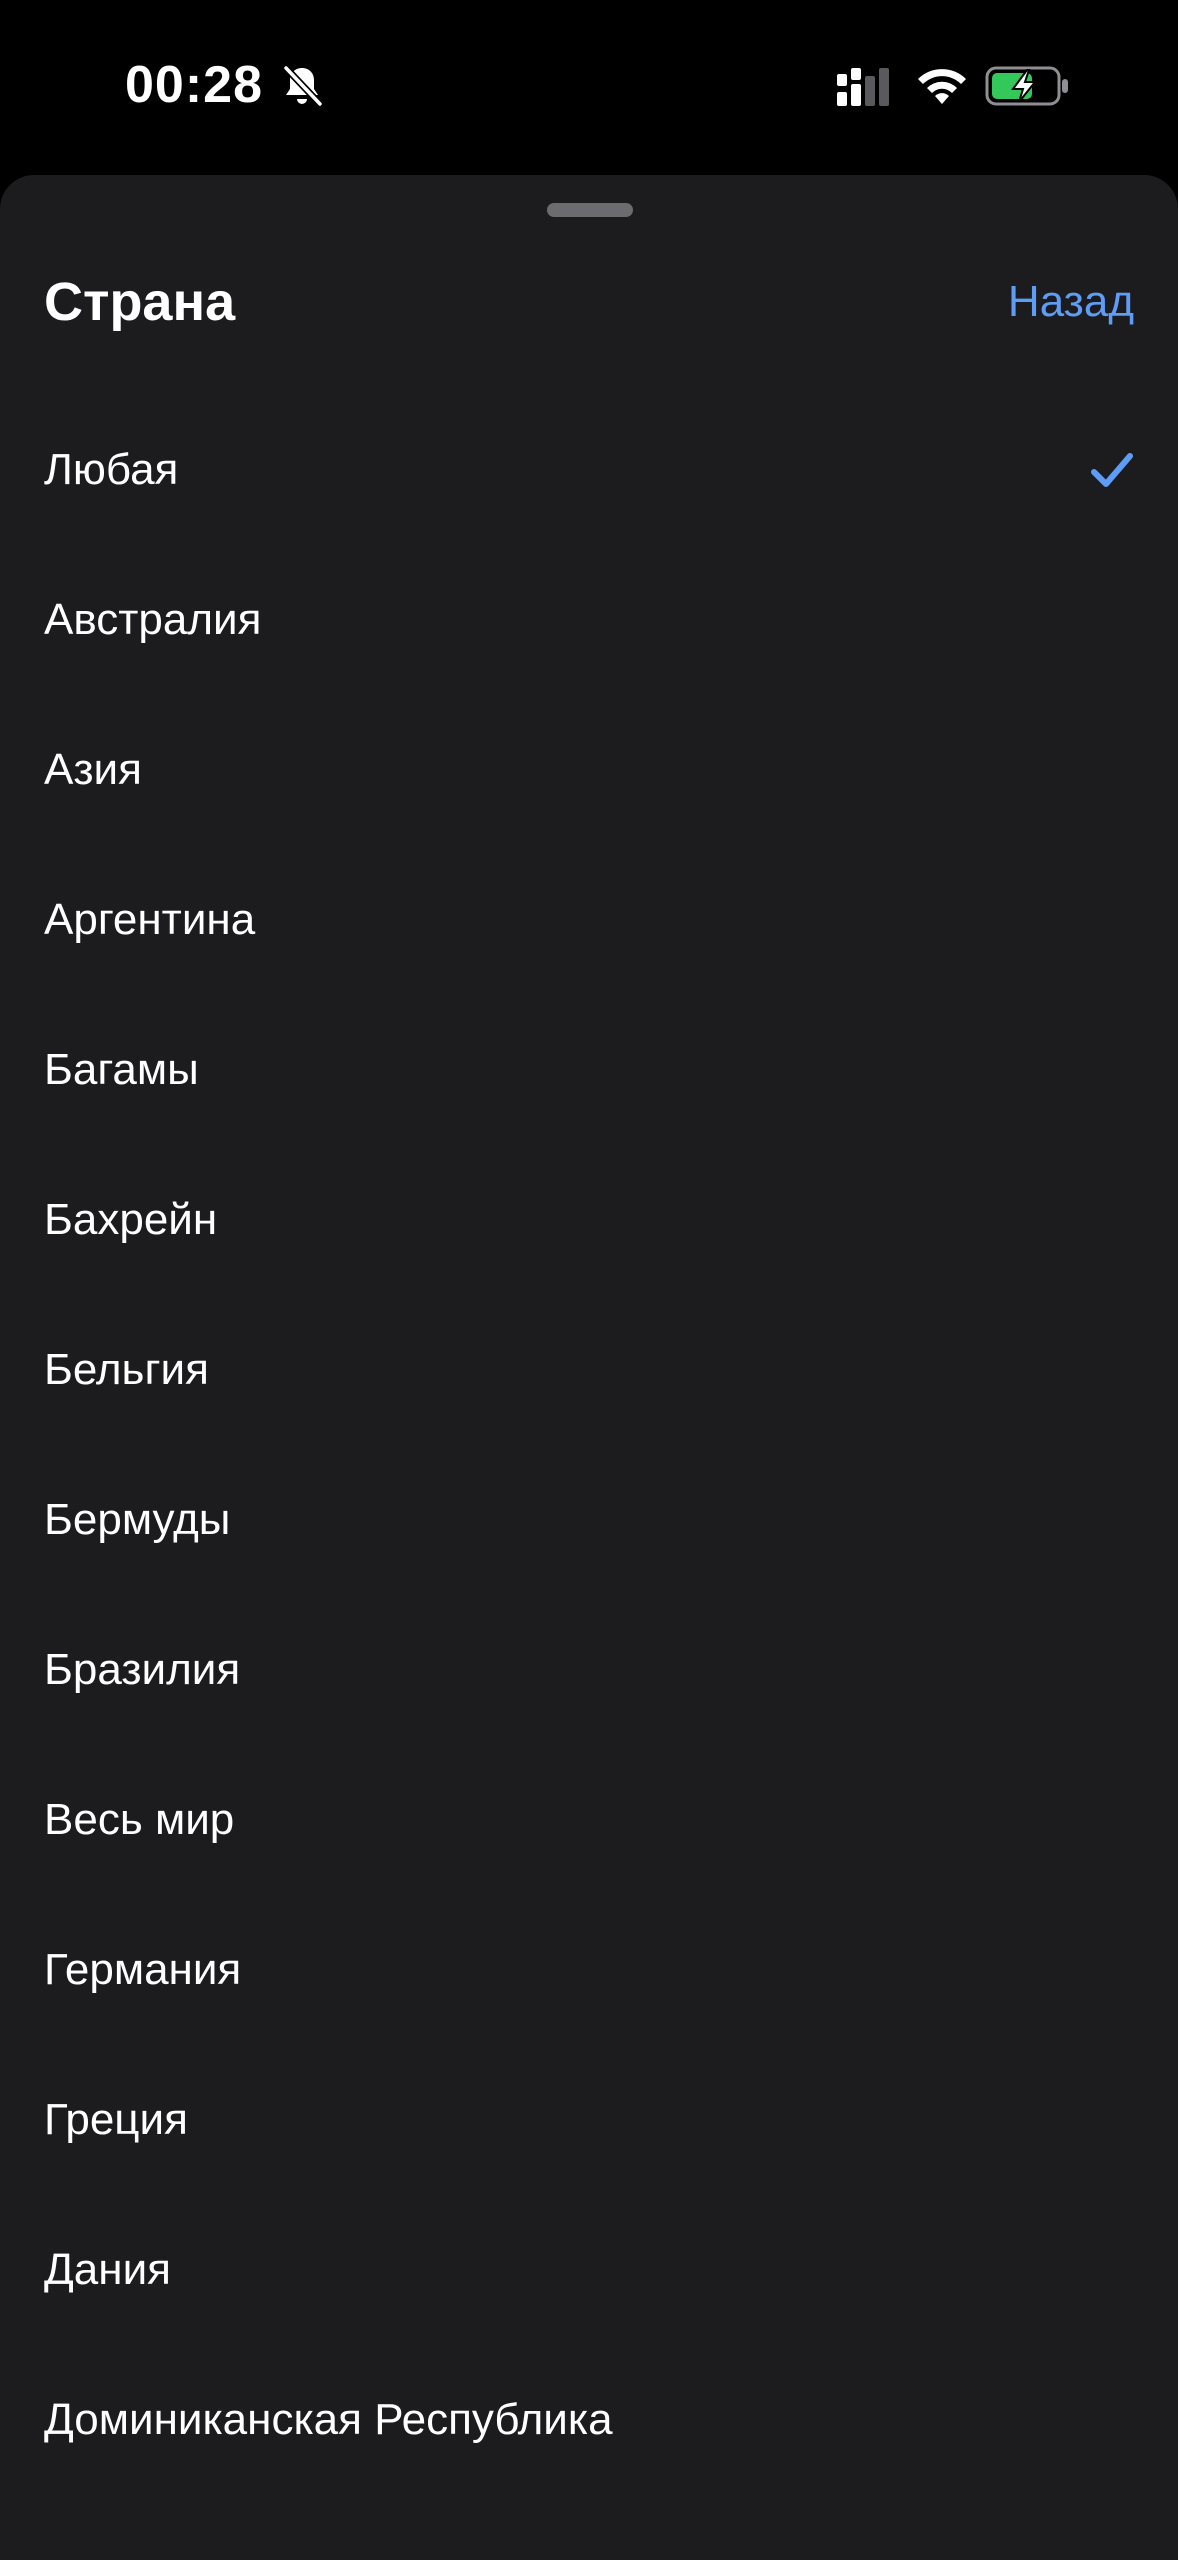  Describe the element at coordinates (143, 1969) in the screenshot. I see `country-label: Германия` at that location.